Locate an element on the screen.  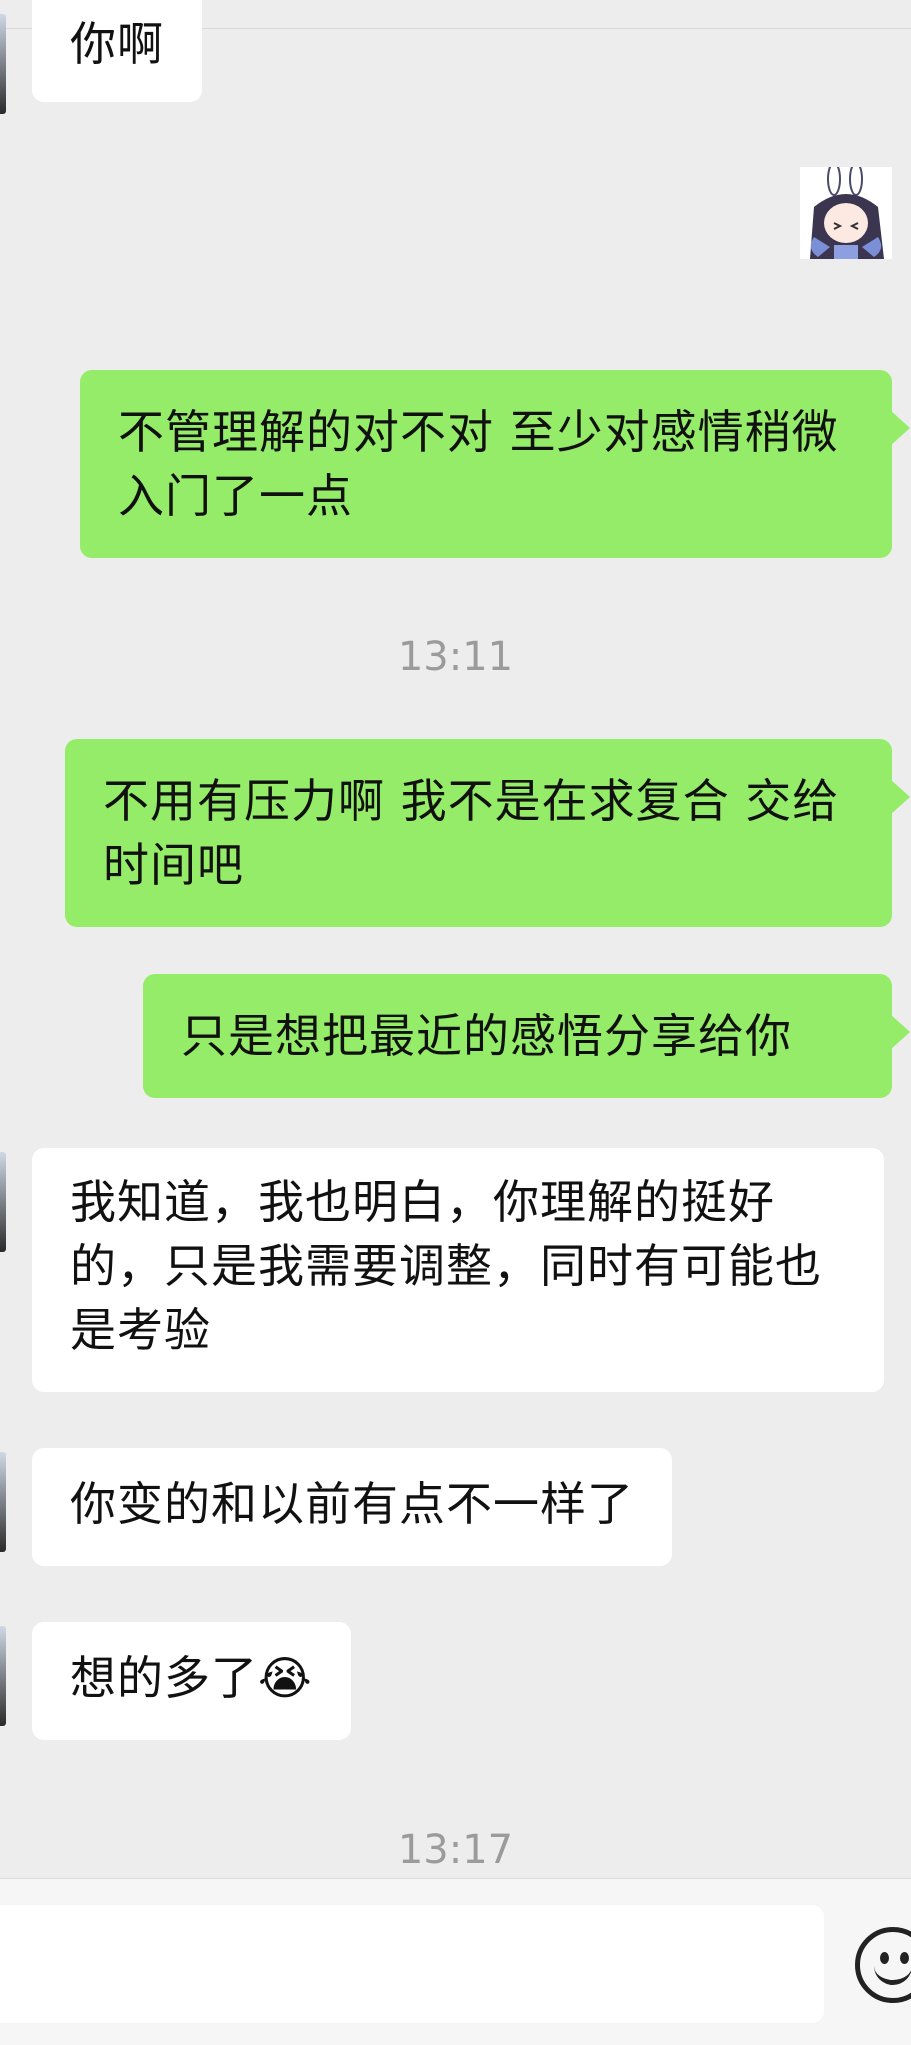
emoji-mouth is located at coordinates (892, 1970).